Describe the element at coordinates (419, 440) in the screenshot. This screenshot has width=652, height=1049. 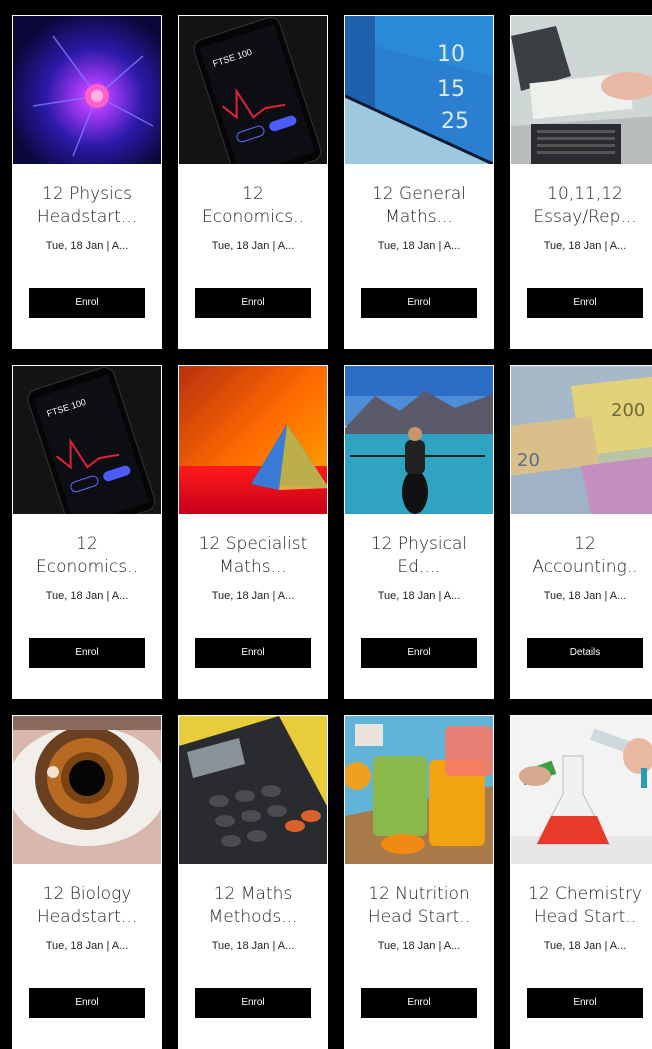
I see `course-image-kayak-lake` at that location.